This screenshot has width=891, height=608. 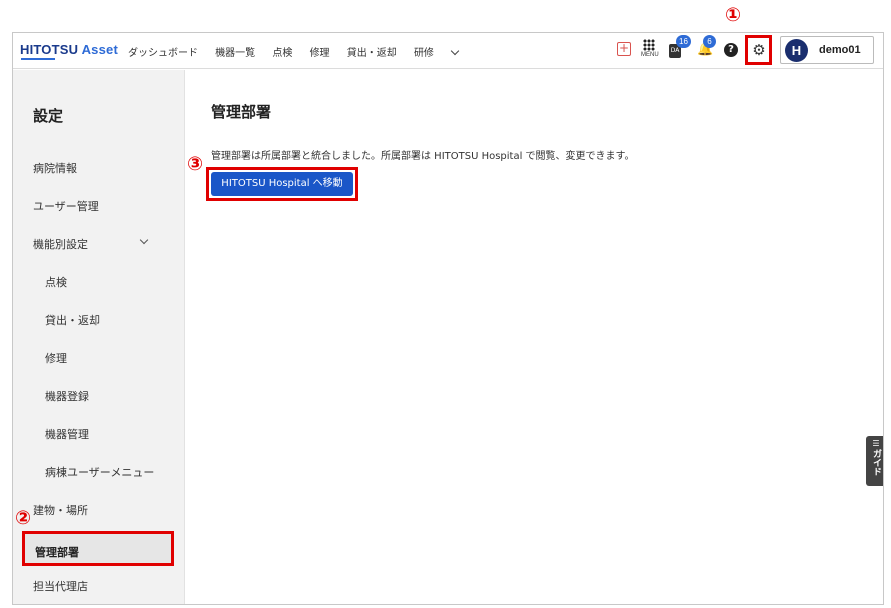 What do you see at coordinates (66, 206) in the screenshot?
I see `sidebar-item-user-management: ユーザー管理` at bounding box center [66, 206].